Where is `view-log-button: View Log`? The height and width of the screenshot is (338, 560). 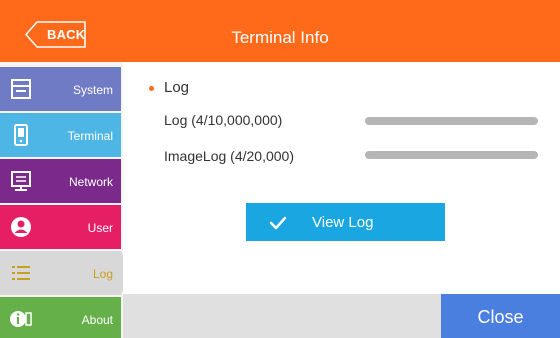 view-log-button: View Log is located at coordinates (345, 222).